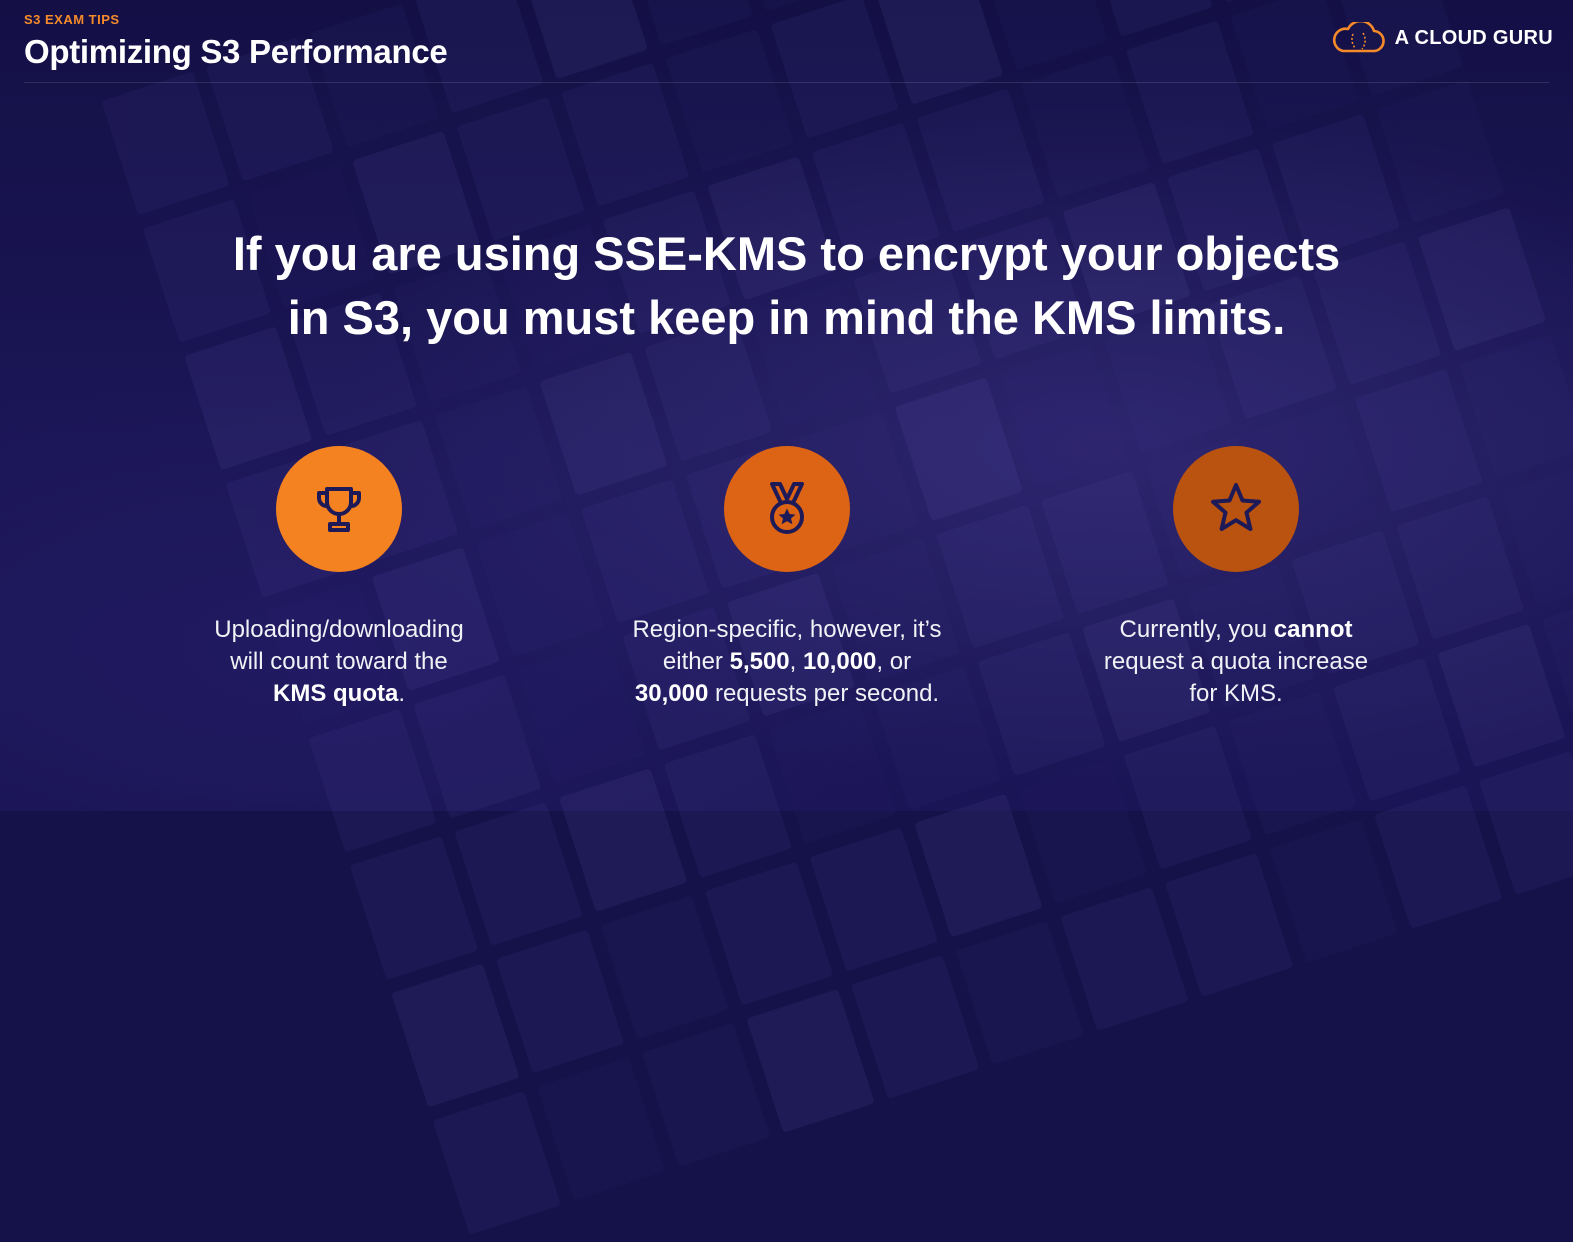 Image resolution: width=1573 pixels, height=1242 pixels. Describe the element at coordinates (788, 41) in the screenshot. I see `slide-header: S3 EXAM TIPS Optimizing S3 Performance` at that location.